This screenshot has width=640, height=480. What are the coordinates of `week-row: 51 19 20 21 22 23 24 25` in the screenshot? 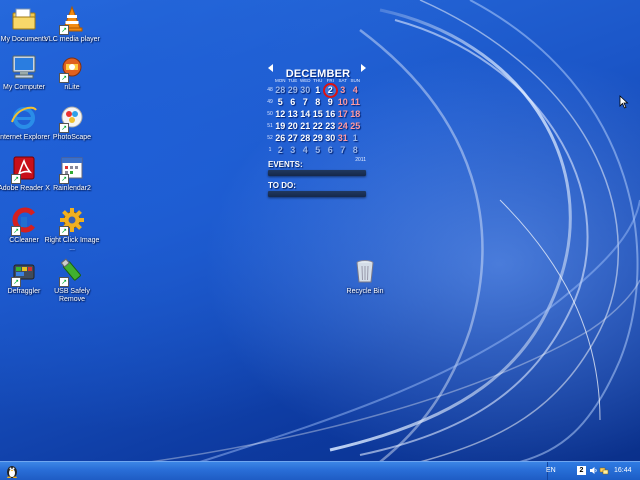 It's located at (314, 126).